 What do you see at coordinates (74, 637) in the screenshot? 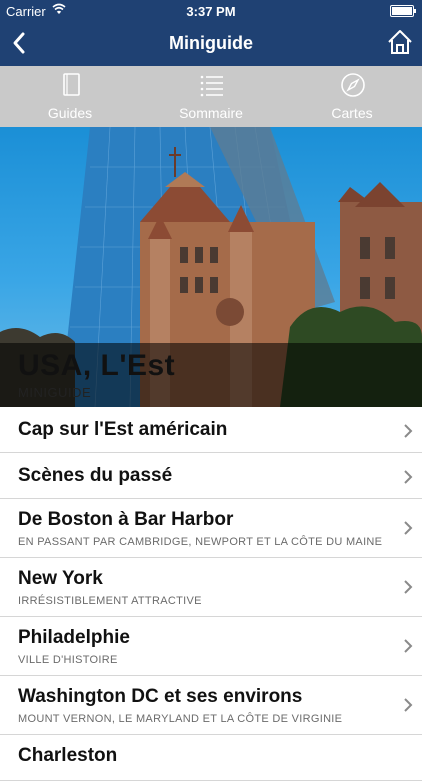
I see `list-item-title: Philadelphie` at bounding box center [74, 637].